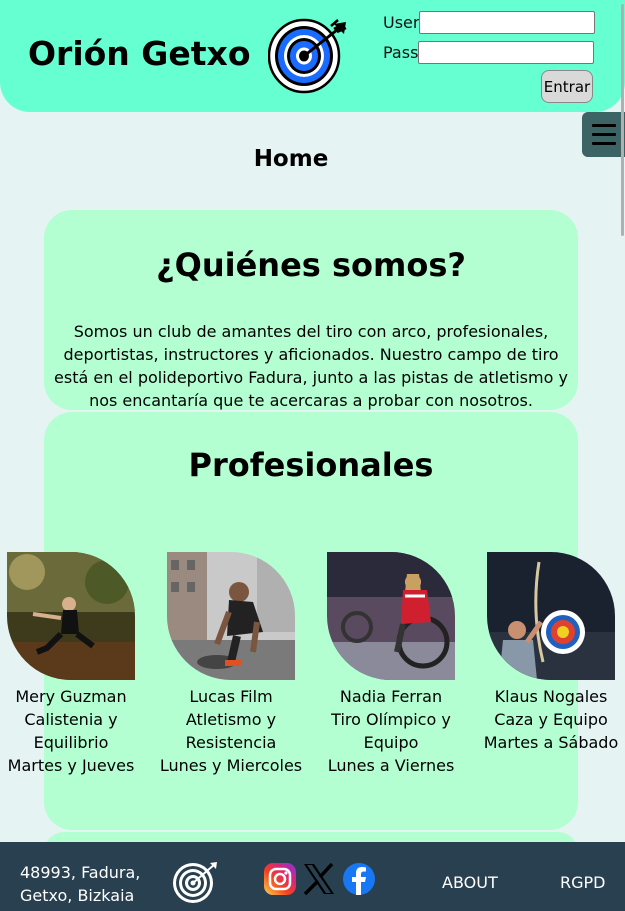 The width and height of the screenshot is (625, 911). I want to click on hamburger-icon, so click(603, 125).